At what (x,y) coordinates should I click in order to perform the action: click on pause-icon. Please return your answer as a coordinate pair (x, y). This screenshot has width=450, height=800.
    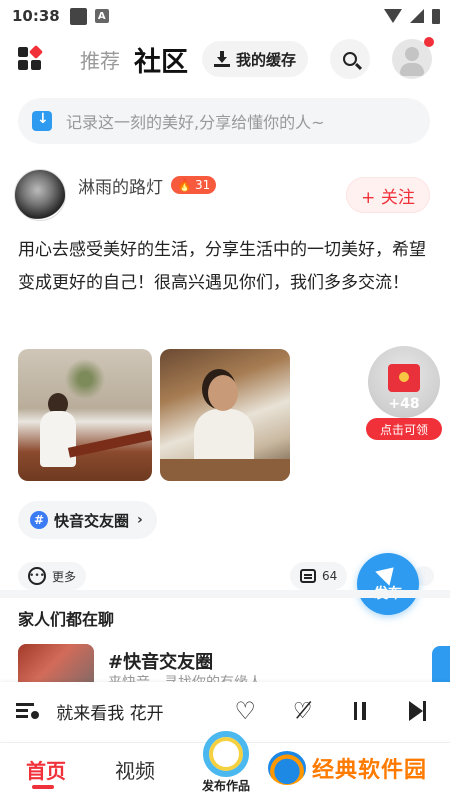
    Looking at the image, I should click on (359, 711).